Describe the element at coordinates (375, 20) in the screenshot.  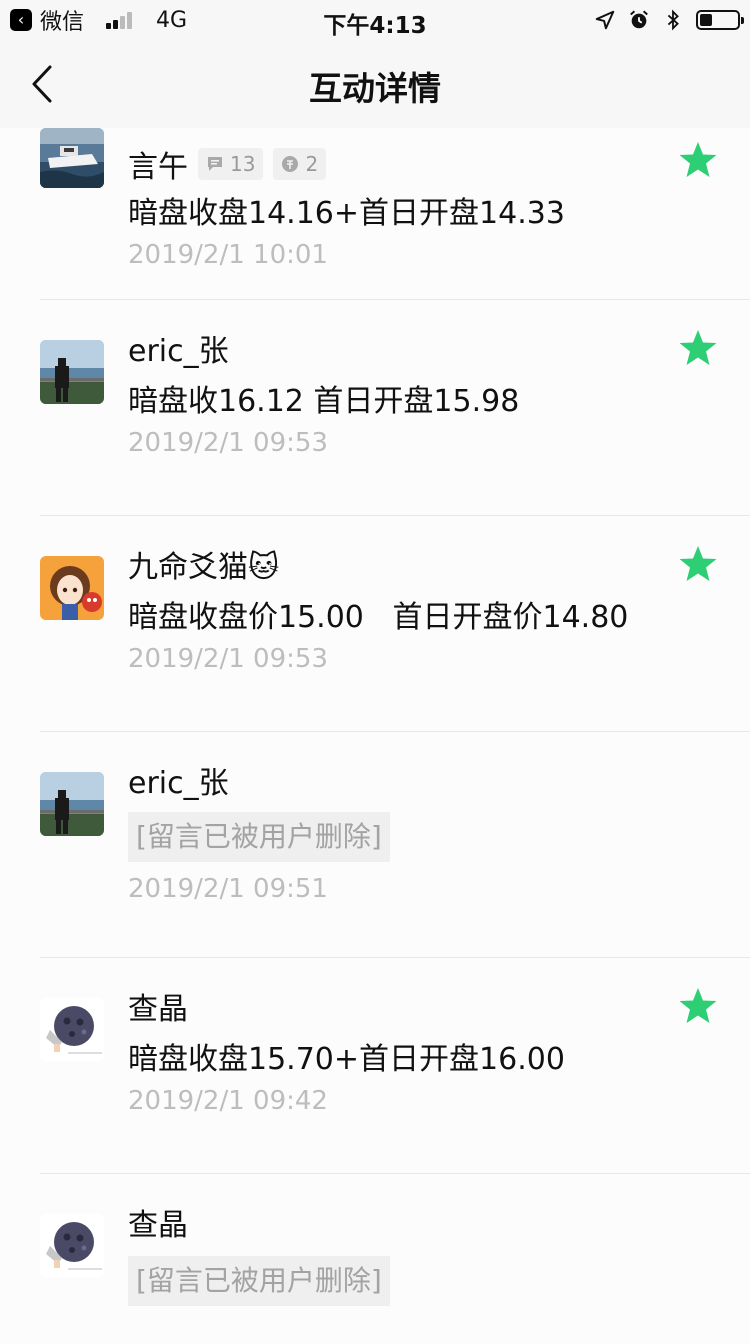
I see `status-bar: ‹ 微信 4G 下午4:13` at that location.